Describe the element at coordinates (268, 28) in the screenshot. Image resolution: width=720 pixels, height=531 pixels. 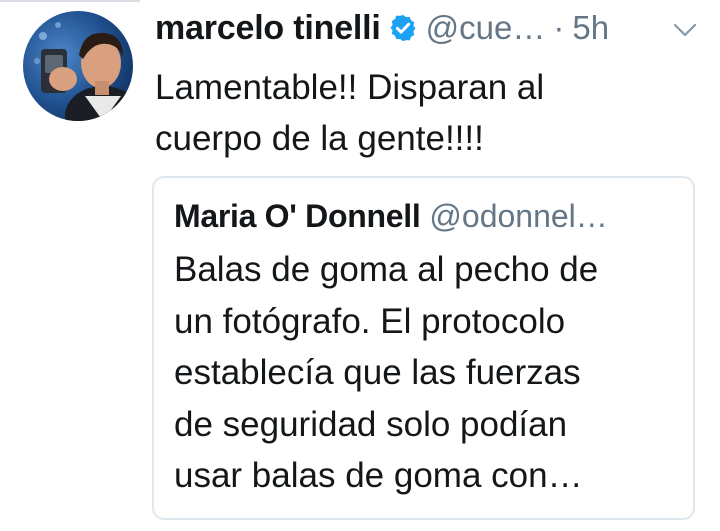
I see `author-name: marcelo tinelli` at that location.